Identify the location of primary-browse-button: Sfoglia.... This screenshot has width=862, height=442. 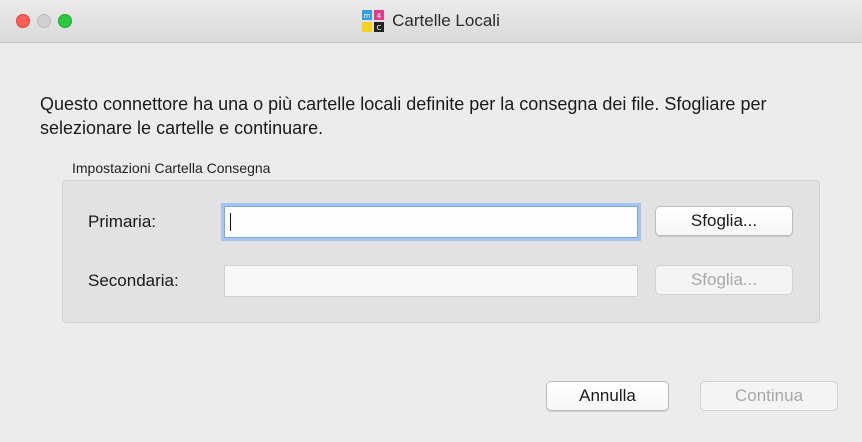
(724, 221).